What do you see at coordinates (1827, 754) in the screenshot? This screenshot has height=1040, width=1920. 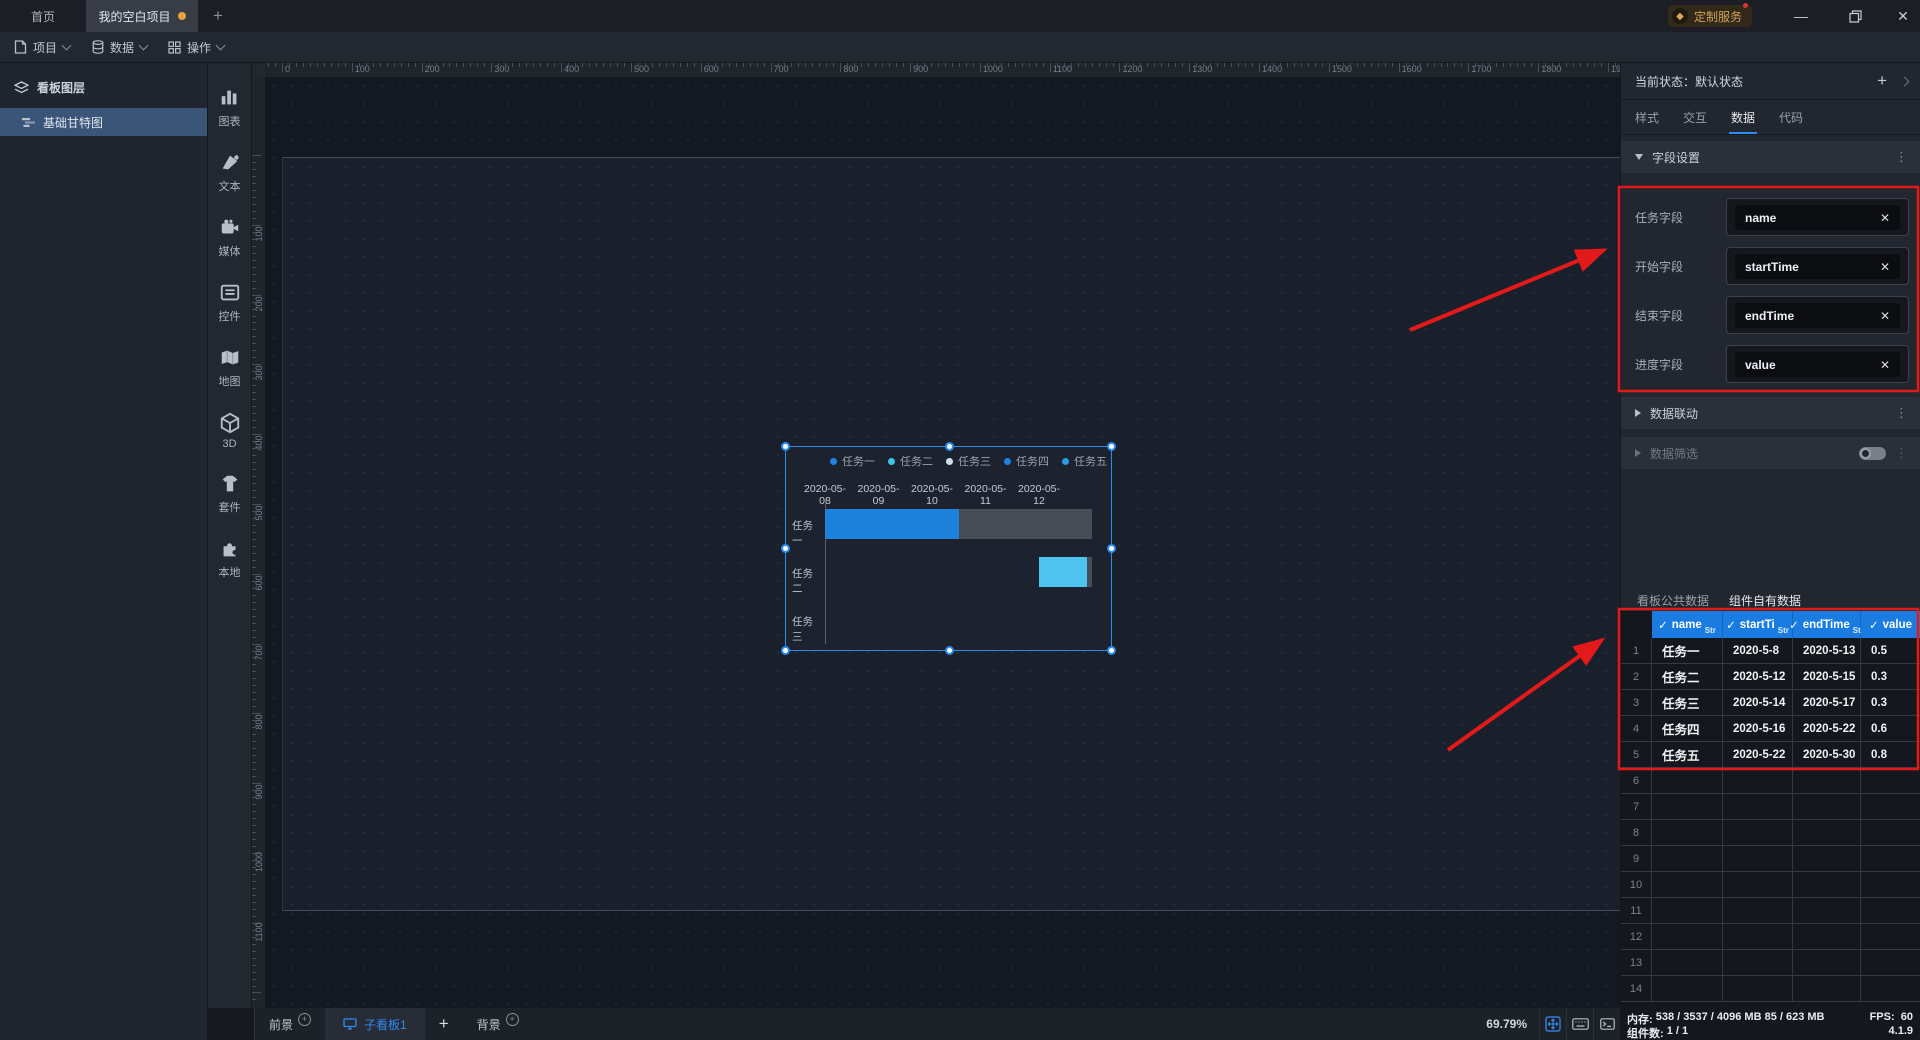 I see `table-cell: 2020-5-30` at bounding box center [1827, 754].